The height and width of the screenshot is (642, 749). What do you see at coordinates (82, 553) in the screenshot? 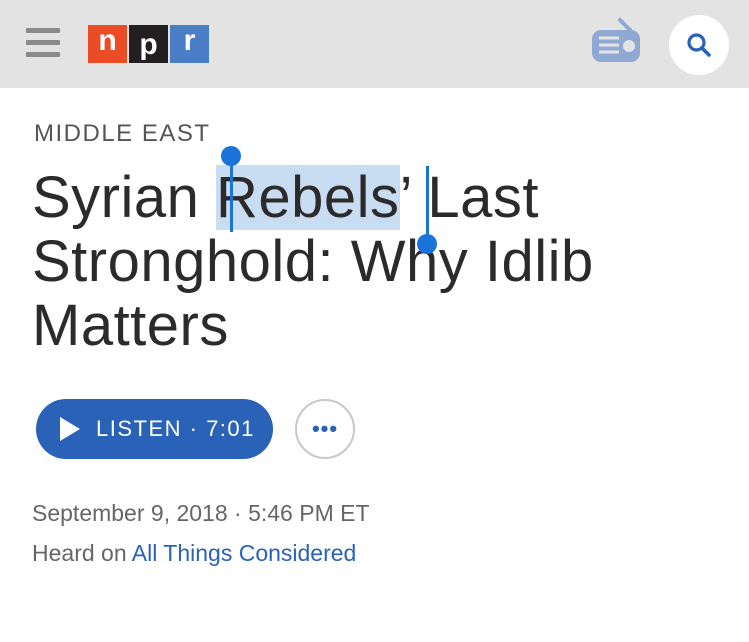
I see `heard-on-label: Heard on` at bounding box center [82, 553].